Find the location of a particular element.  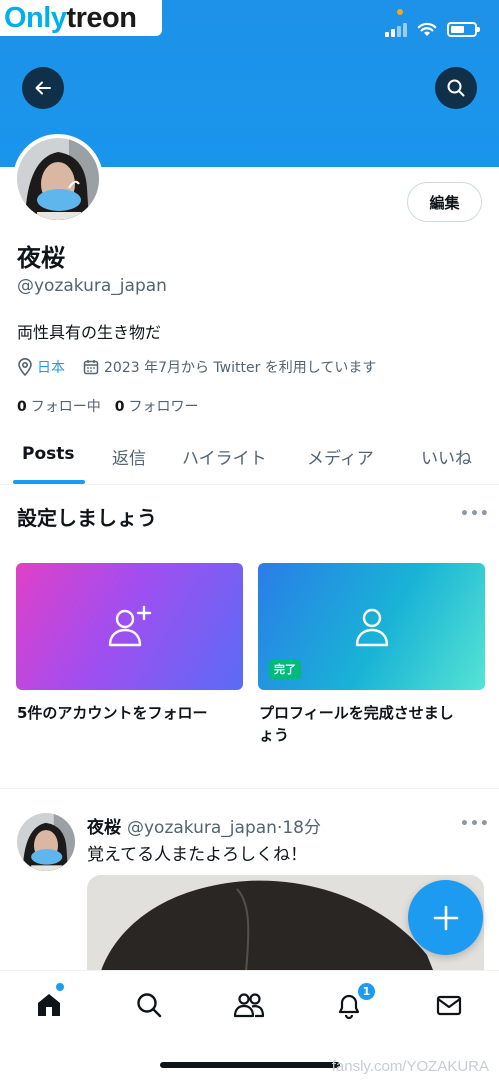

home-unread-dot is located at coordinates (60, 987).